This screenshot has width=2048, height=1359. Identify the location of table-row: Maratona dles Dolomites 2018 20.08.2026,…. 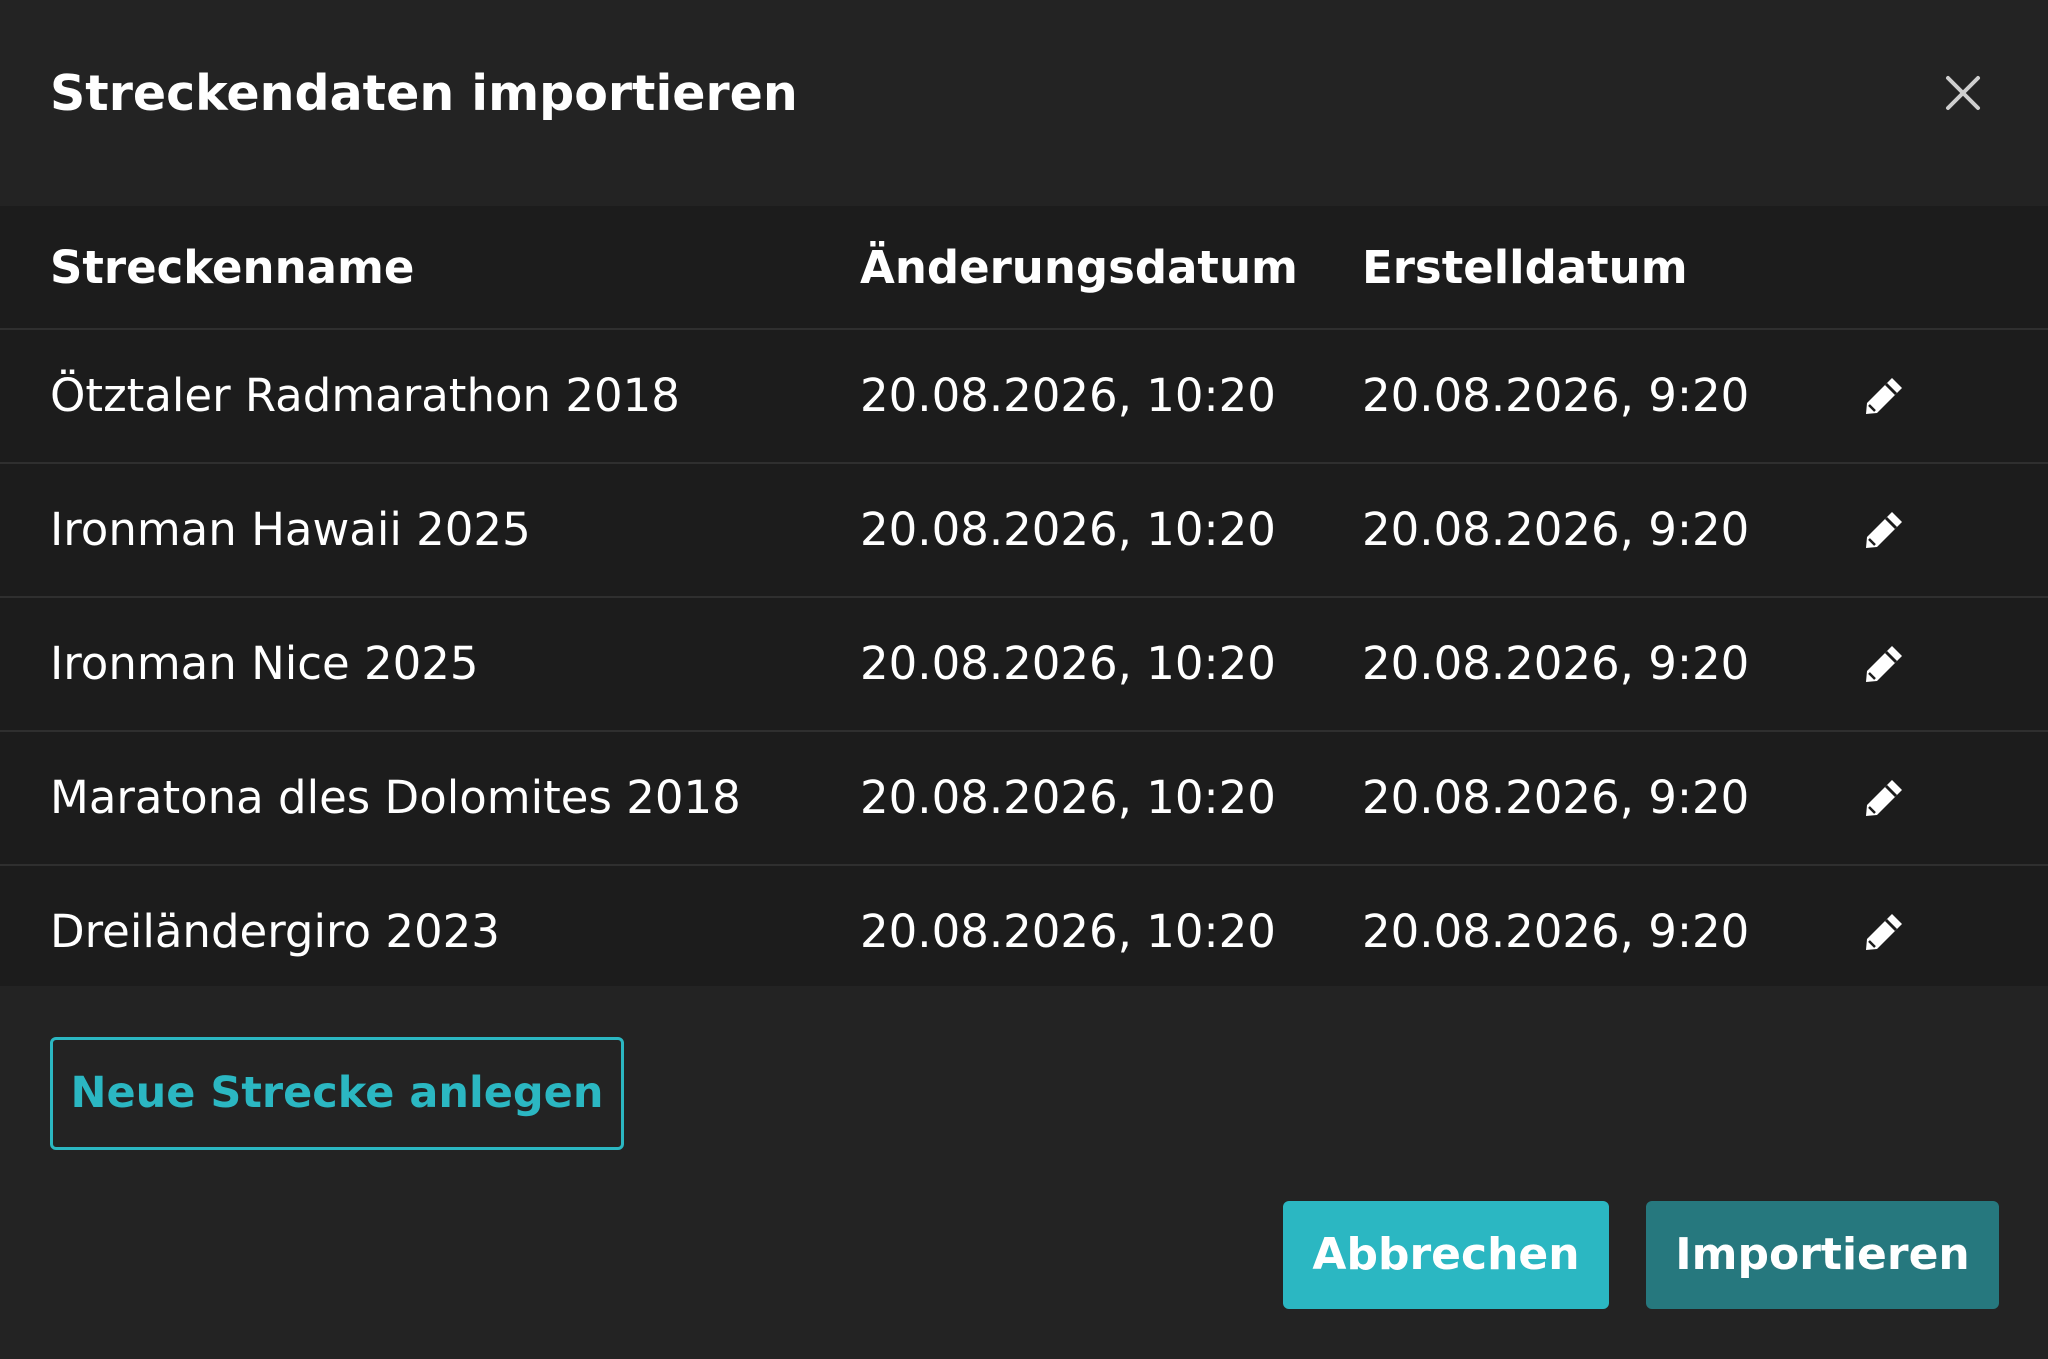
(1024, 799).